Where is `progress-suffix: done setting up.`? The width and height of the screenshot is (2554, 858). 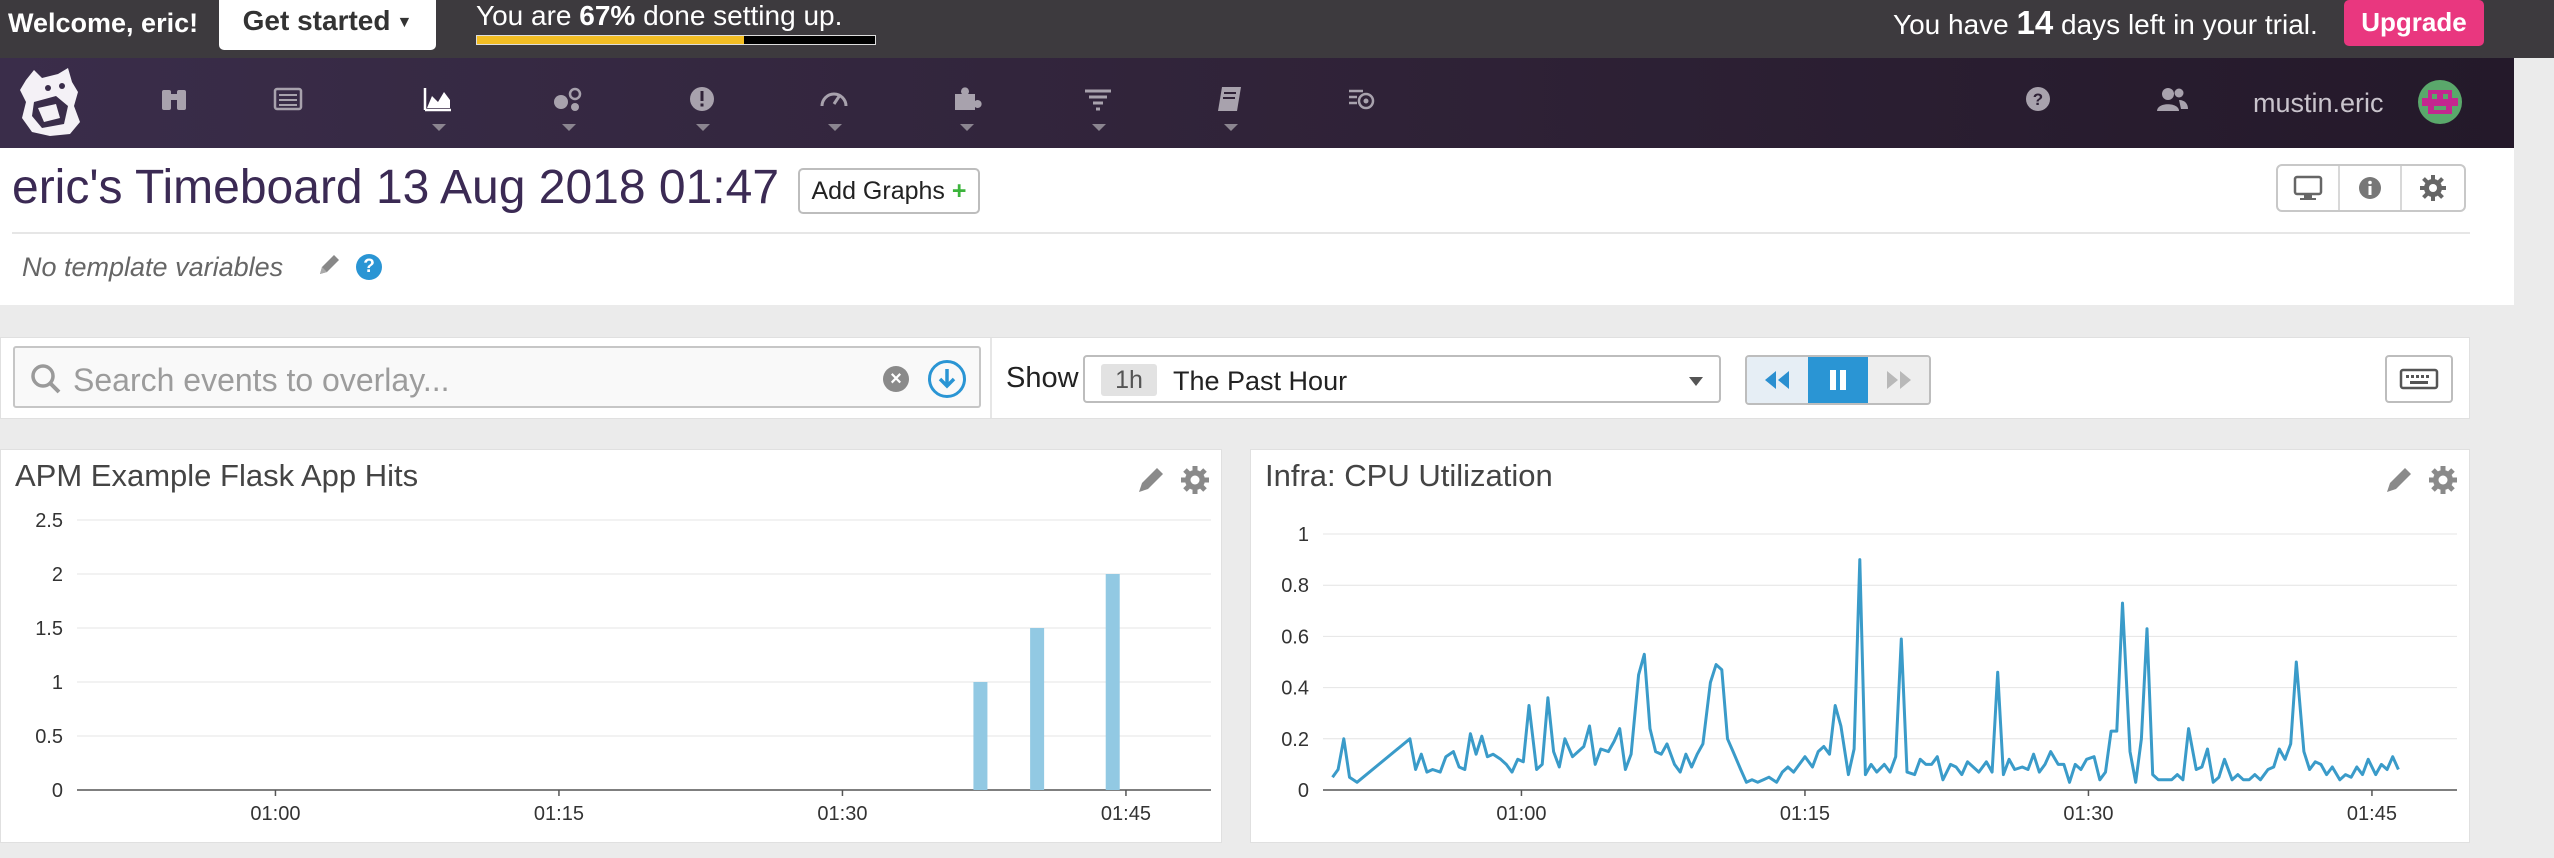
progress-suffix: done setting up. is located at coordinates (743, 15).